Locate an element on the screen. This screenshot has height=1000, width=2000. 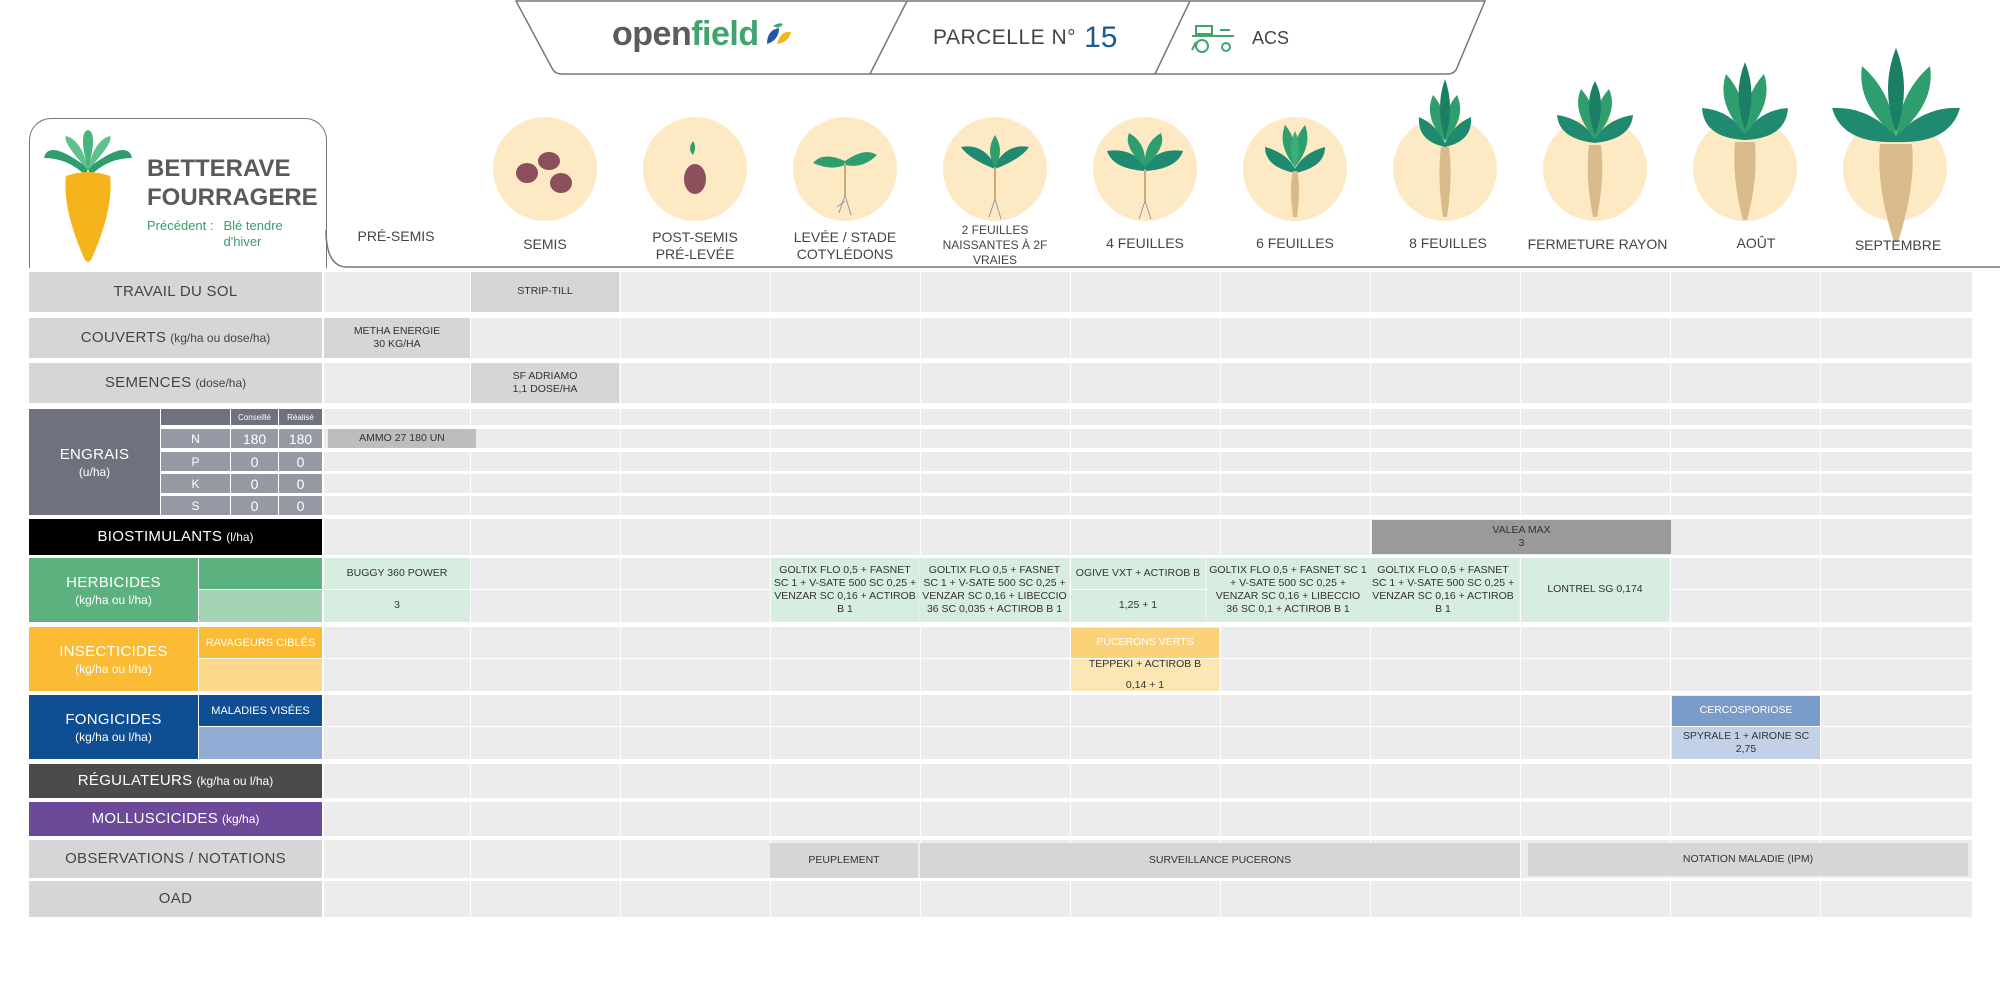
row-regulateurs-bg is located at coordinates (1148, 781).